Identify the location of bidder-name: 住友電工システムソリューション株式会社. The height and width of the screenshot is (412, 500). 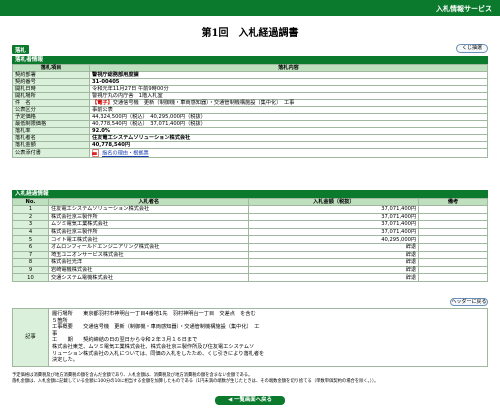
(148, 209).